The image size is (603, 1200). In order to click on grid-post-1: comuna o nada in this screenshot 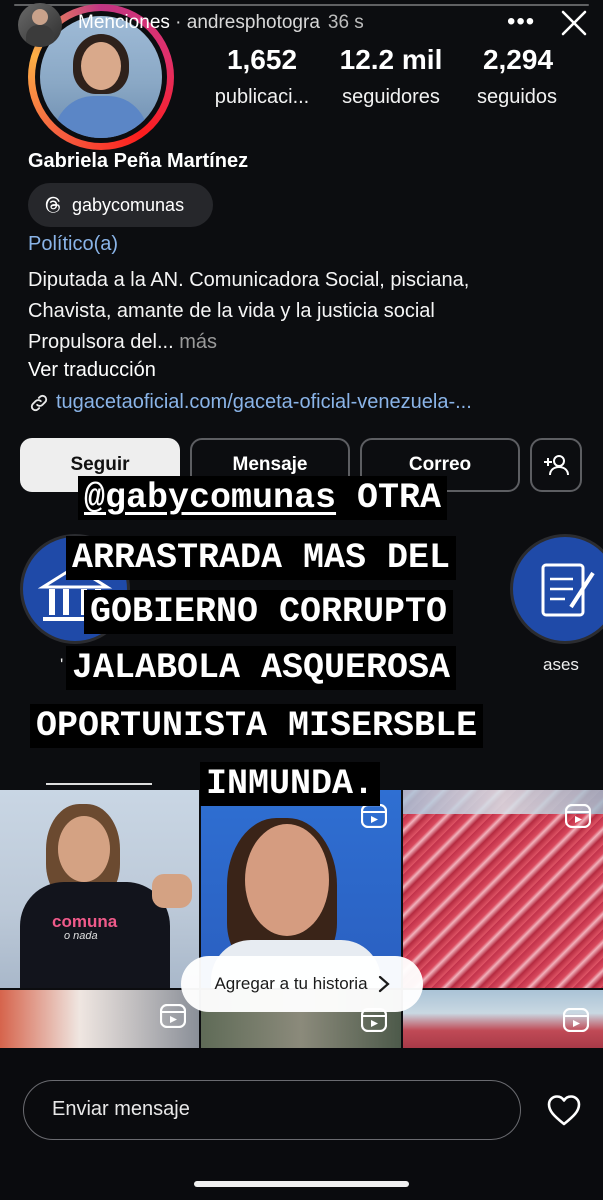, I will do `click(99, 889)`.